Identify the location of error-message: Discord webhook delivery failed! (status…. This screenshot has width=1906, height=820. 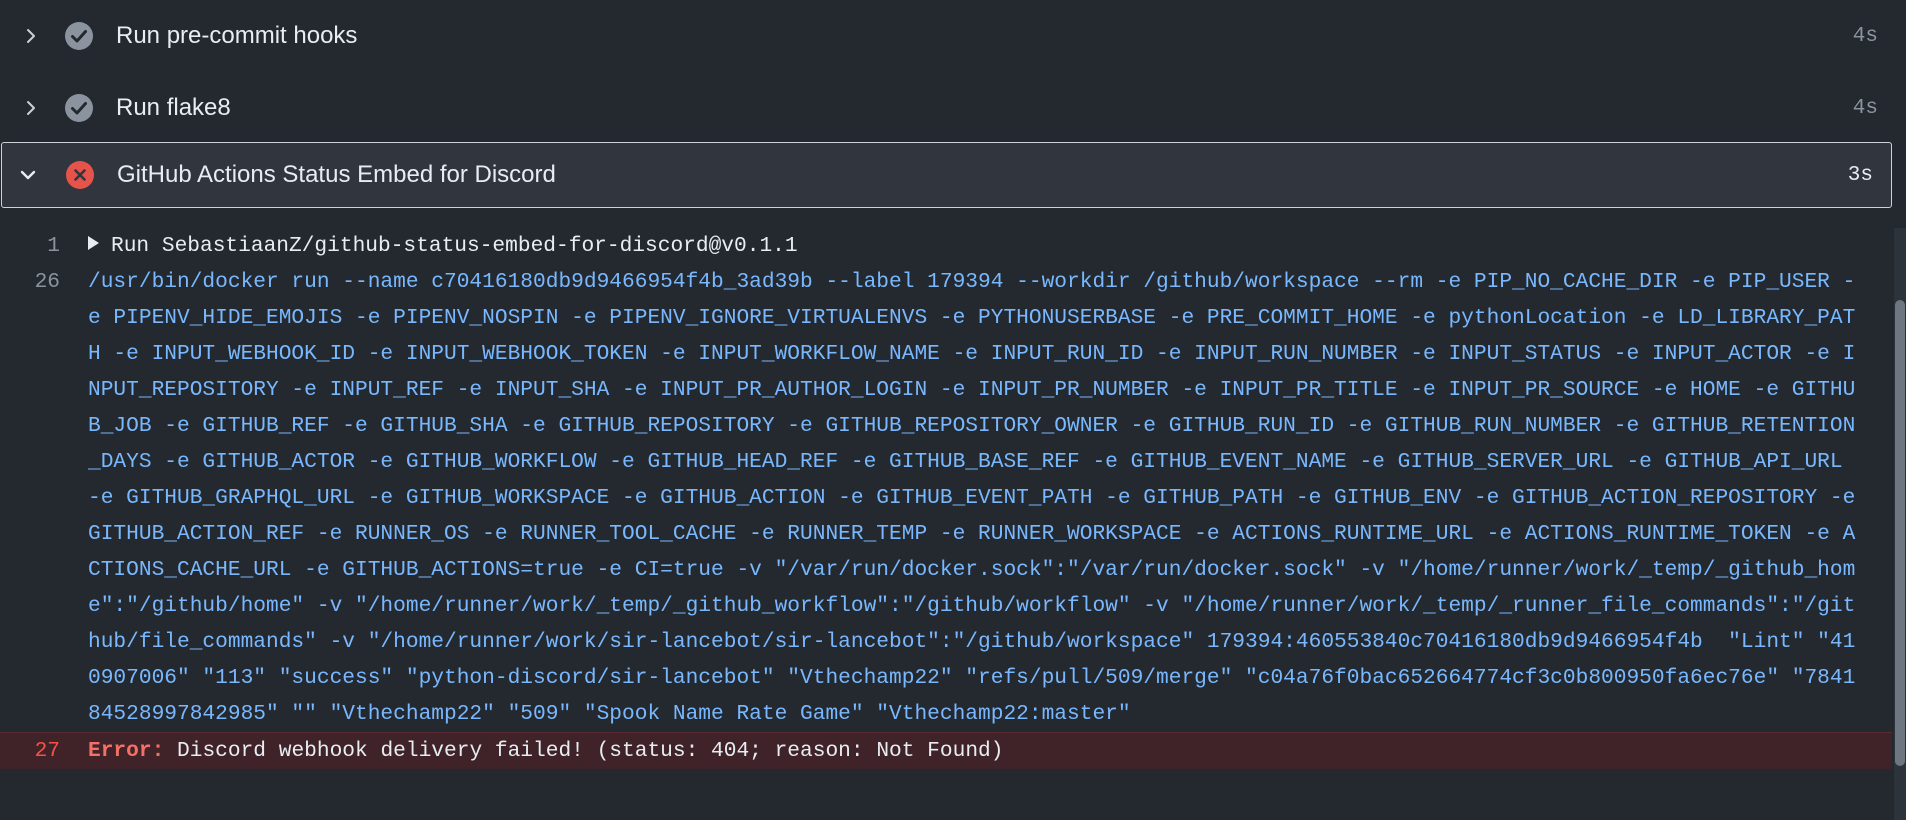
(584, 751).